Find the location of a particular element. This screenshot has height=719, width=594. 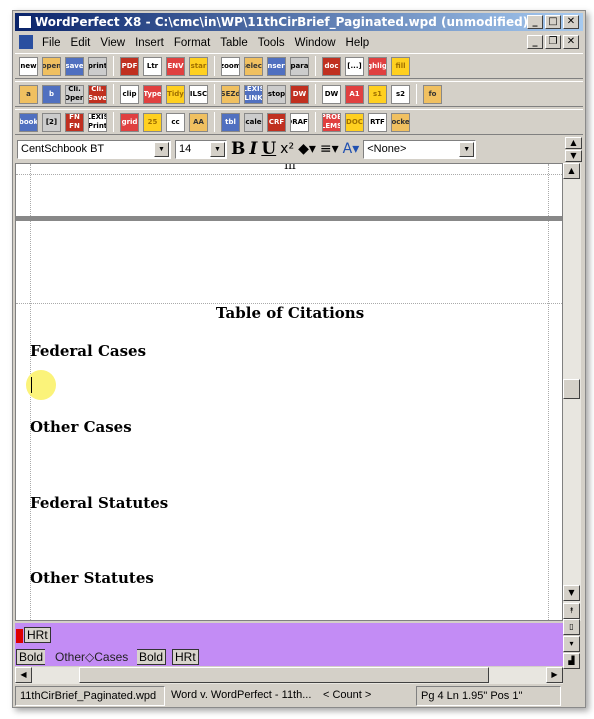

doc-close-button: ✕ is located at coordinates (571, 42).